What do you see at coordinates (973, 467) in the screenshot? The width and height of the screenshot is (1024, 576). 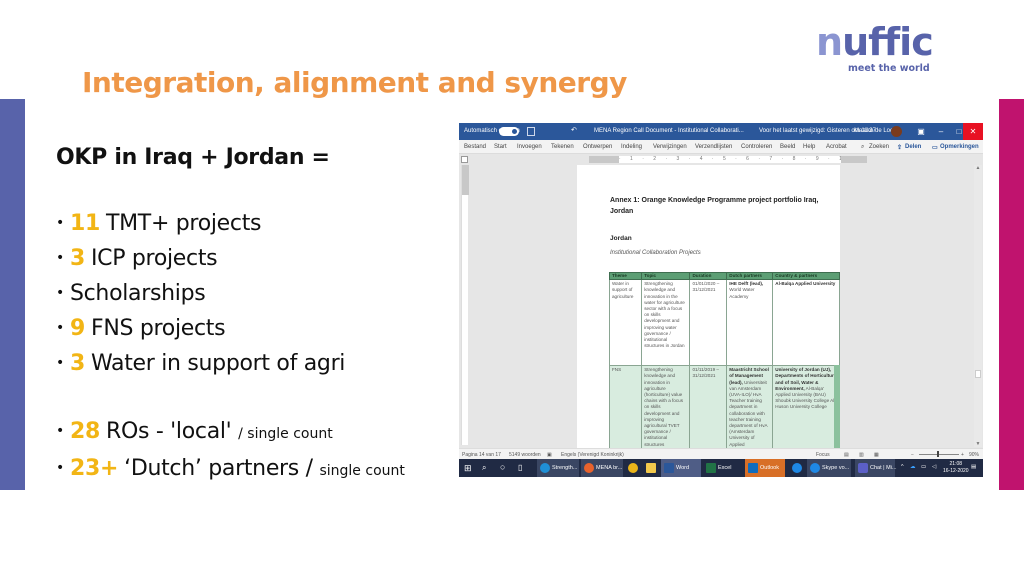 I see `notifications-icon: ▤` at bounding box center [973, 467].